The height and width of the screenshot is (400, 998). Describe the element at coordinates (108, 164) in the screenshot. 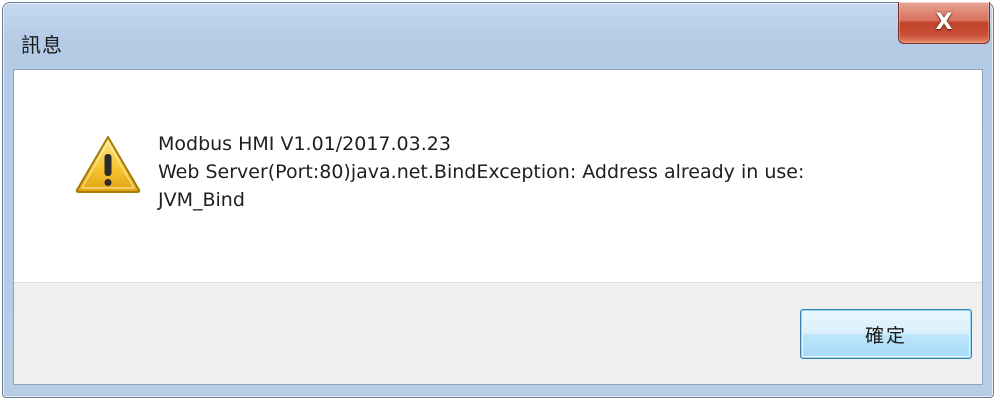

I see `warning-icon` at that location.